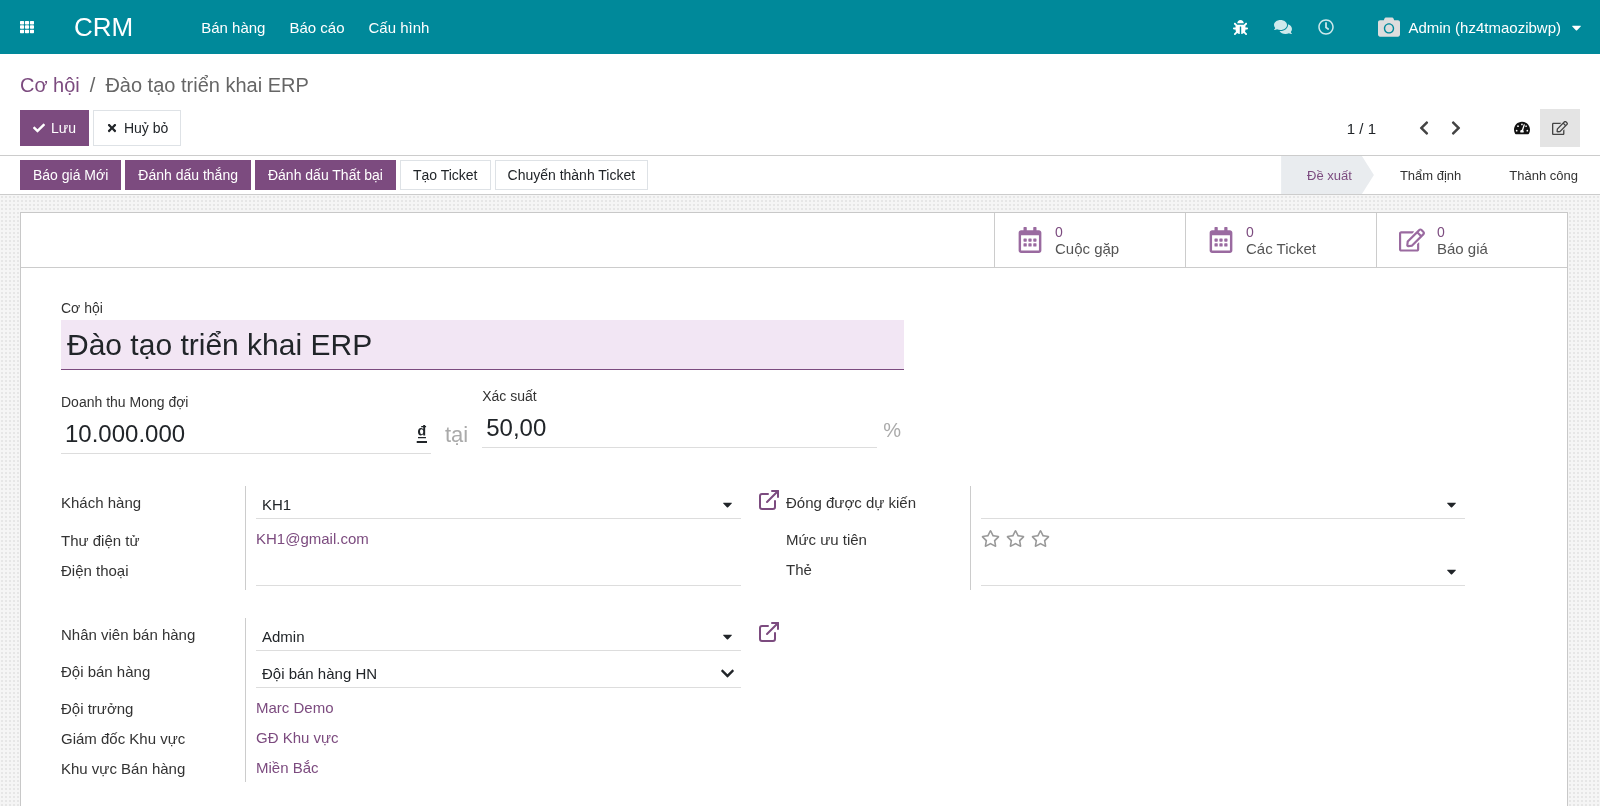  What do you see at coordinates (1481, 27) in the screenshot?
I see `user-menu: Admin (hz4tmaozibwp)` at bounding box center [1481, 27].